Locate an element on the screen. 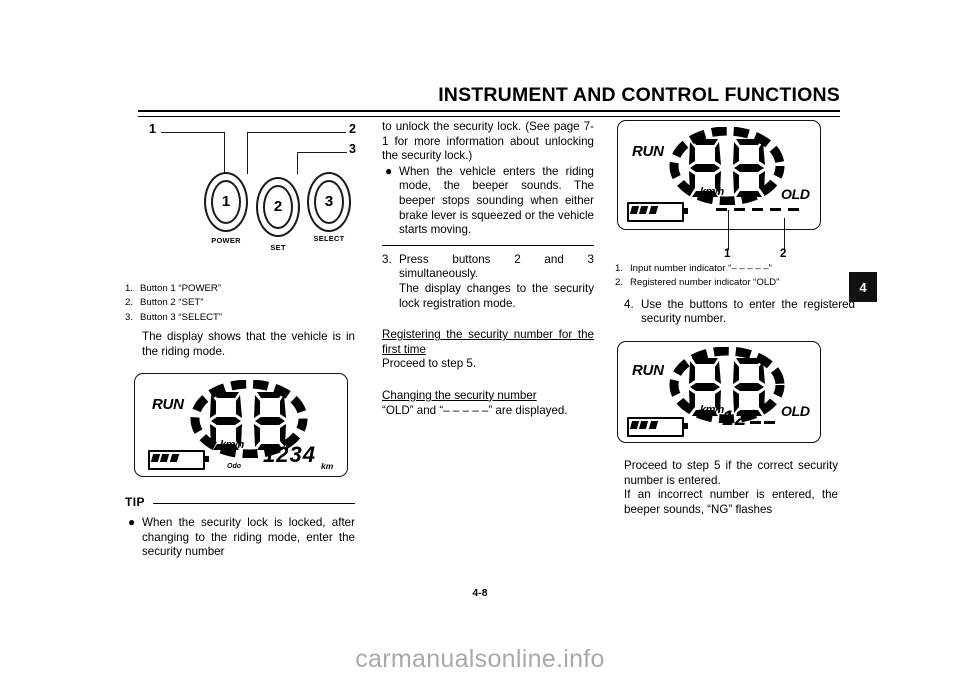 This screenshot has width=960, height=679. button-select: 3 SELECT is located at coordinates (329, 207).